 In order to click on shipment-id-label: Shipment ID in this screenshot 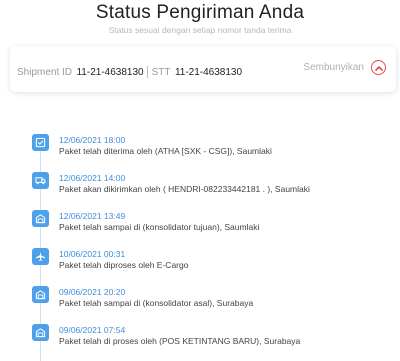, I will do `click(45, 72)`.